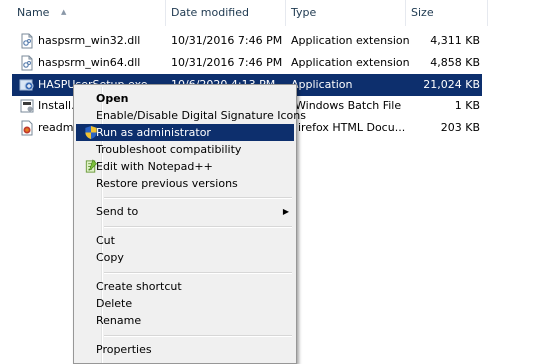 The height and width of the screenshot is (364, 545). Describe the element at coordinates (91, 166) in the screenshot. I see `notepad-plus-plus-icon` at that location.